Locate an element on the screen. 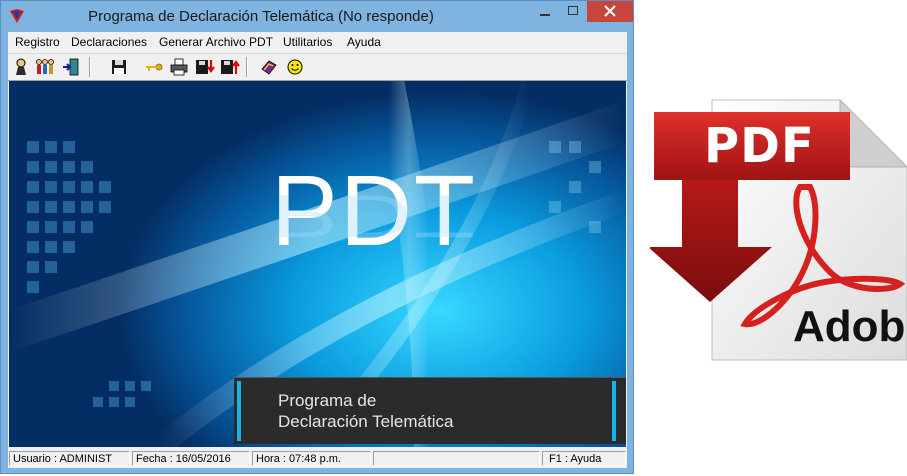 This screenshot has height=476, width=907. banner-line-2: Declaración Telemática is located at coordinates (366, 421).